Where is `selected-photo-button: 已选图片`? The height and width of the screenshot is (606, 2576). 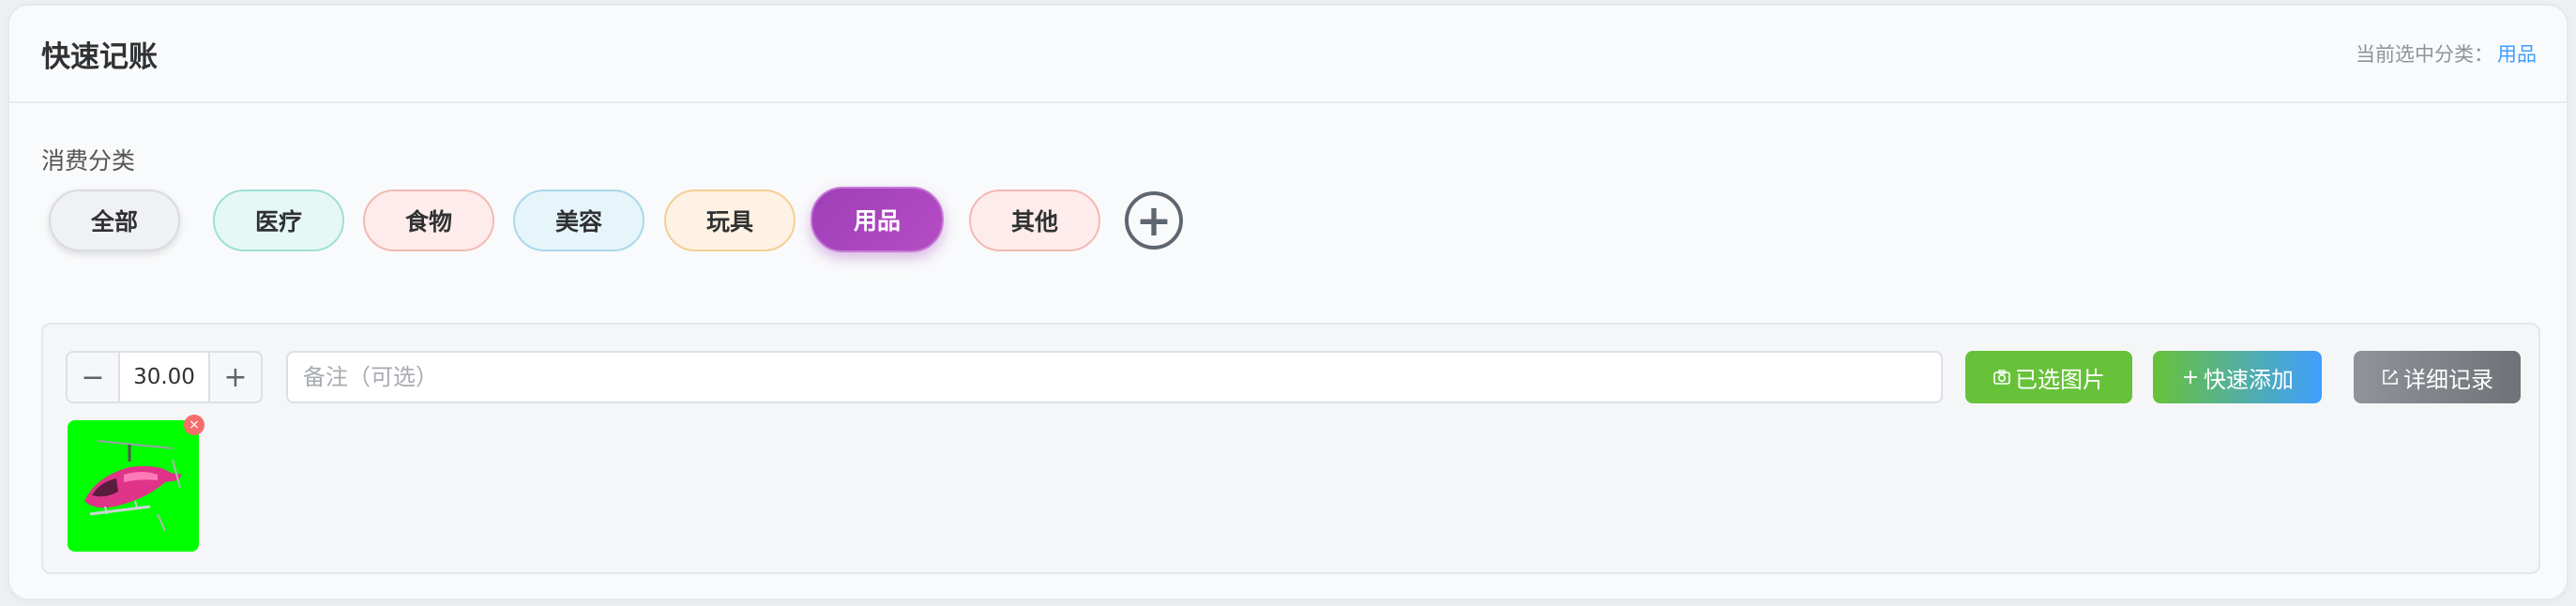
selected-photo-button: 已选图片 is located at coordinates (2048, 377).